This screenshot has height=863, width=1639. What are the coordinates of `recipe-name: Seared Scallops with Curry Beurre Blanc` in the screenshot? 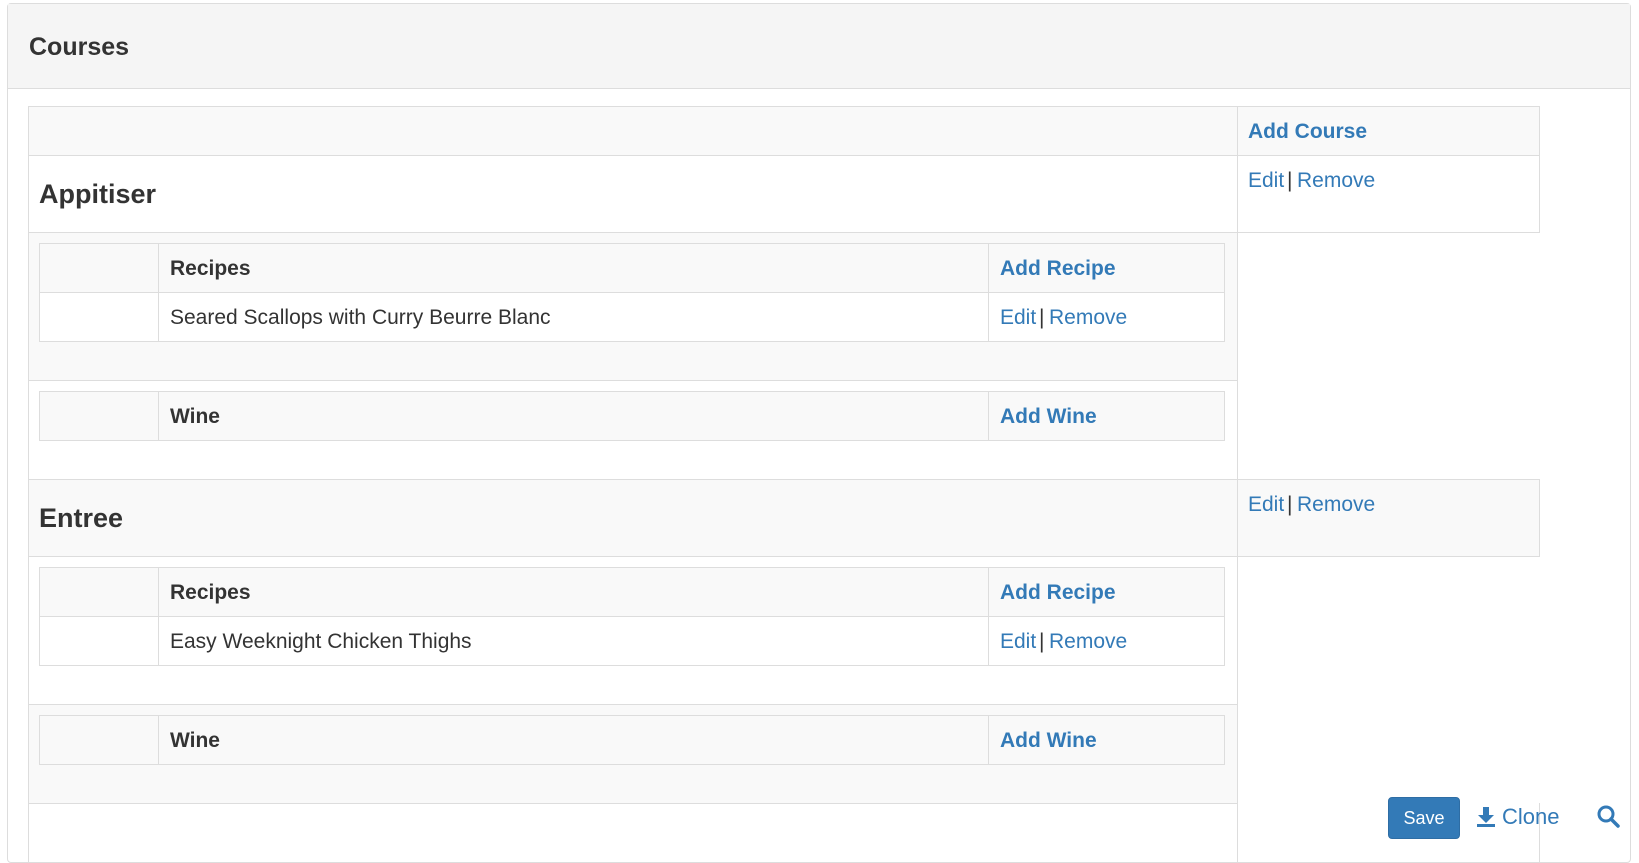 It's located at (360, 317).